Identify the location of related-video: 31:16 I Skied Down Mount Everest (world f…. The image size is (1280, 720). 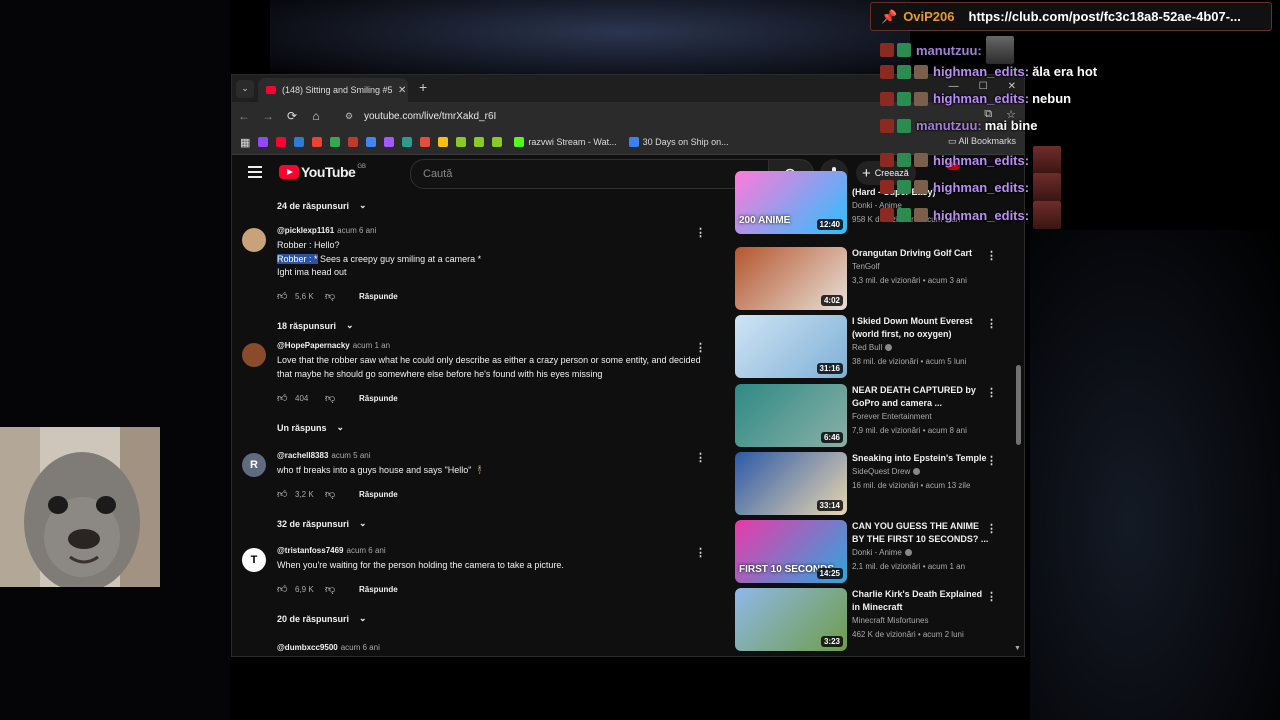
(875, 347).